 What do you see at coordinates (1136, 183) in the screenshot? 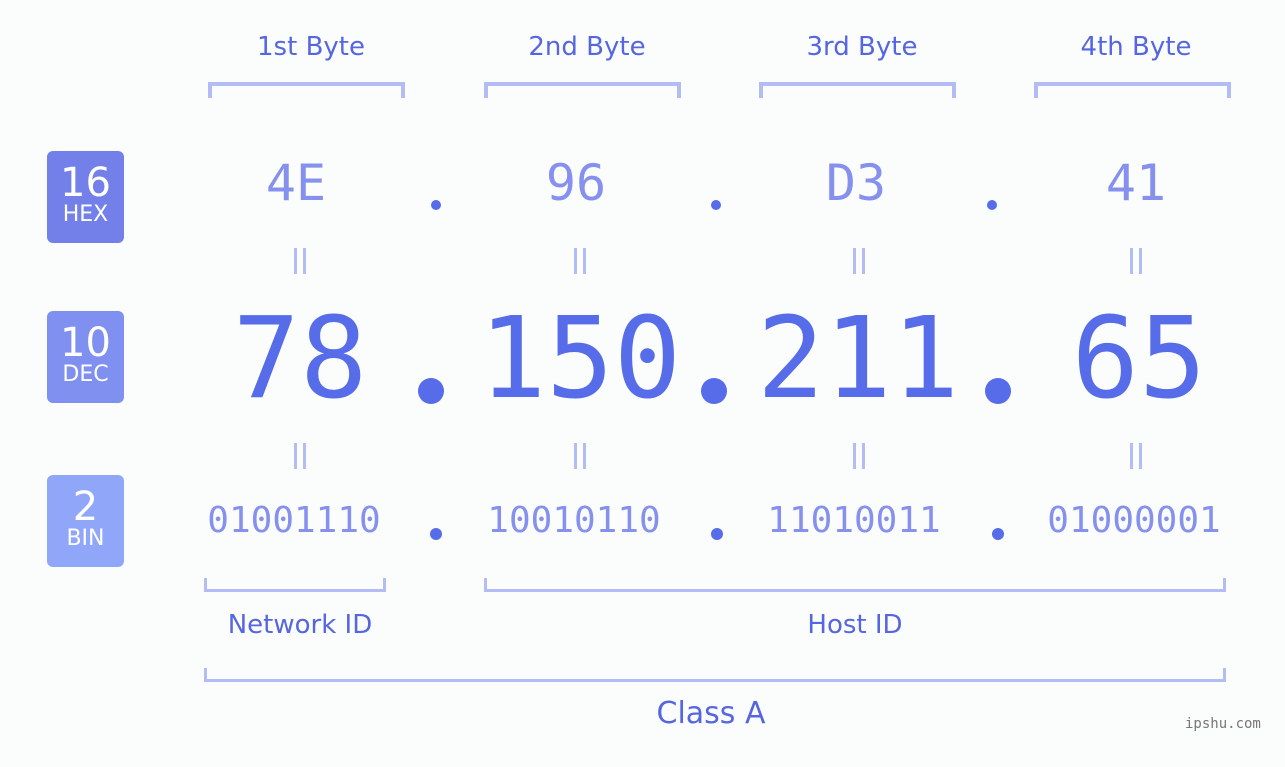
I see `hex-octet-4: 41` at bounding box center [1136, 183].